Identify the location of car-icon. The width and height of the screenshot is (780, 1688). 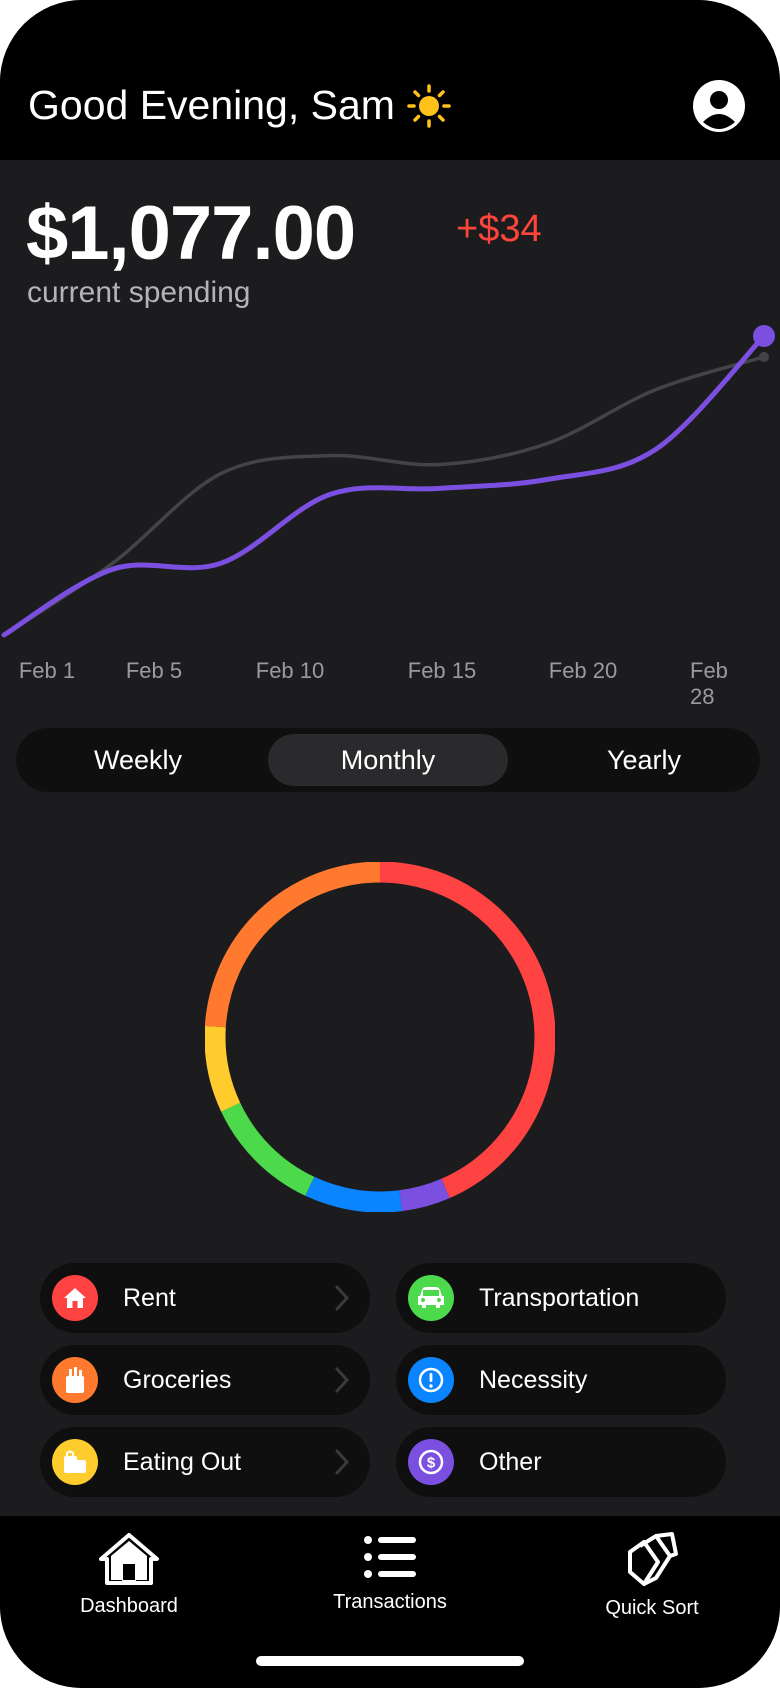
(431, 1298).